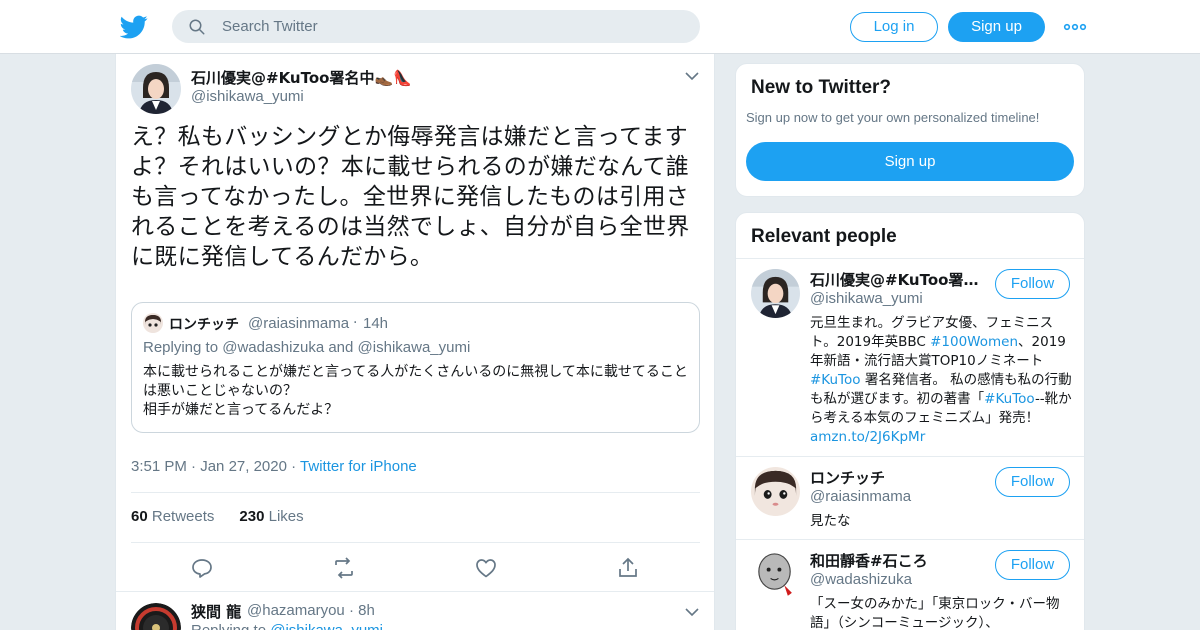 The image size is (1200, 630). What do you see at coordinates (821, 87) in the screenshot?
I see `card-title: New to Twitter?` at bounding box center [821, 87].